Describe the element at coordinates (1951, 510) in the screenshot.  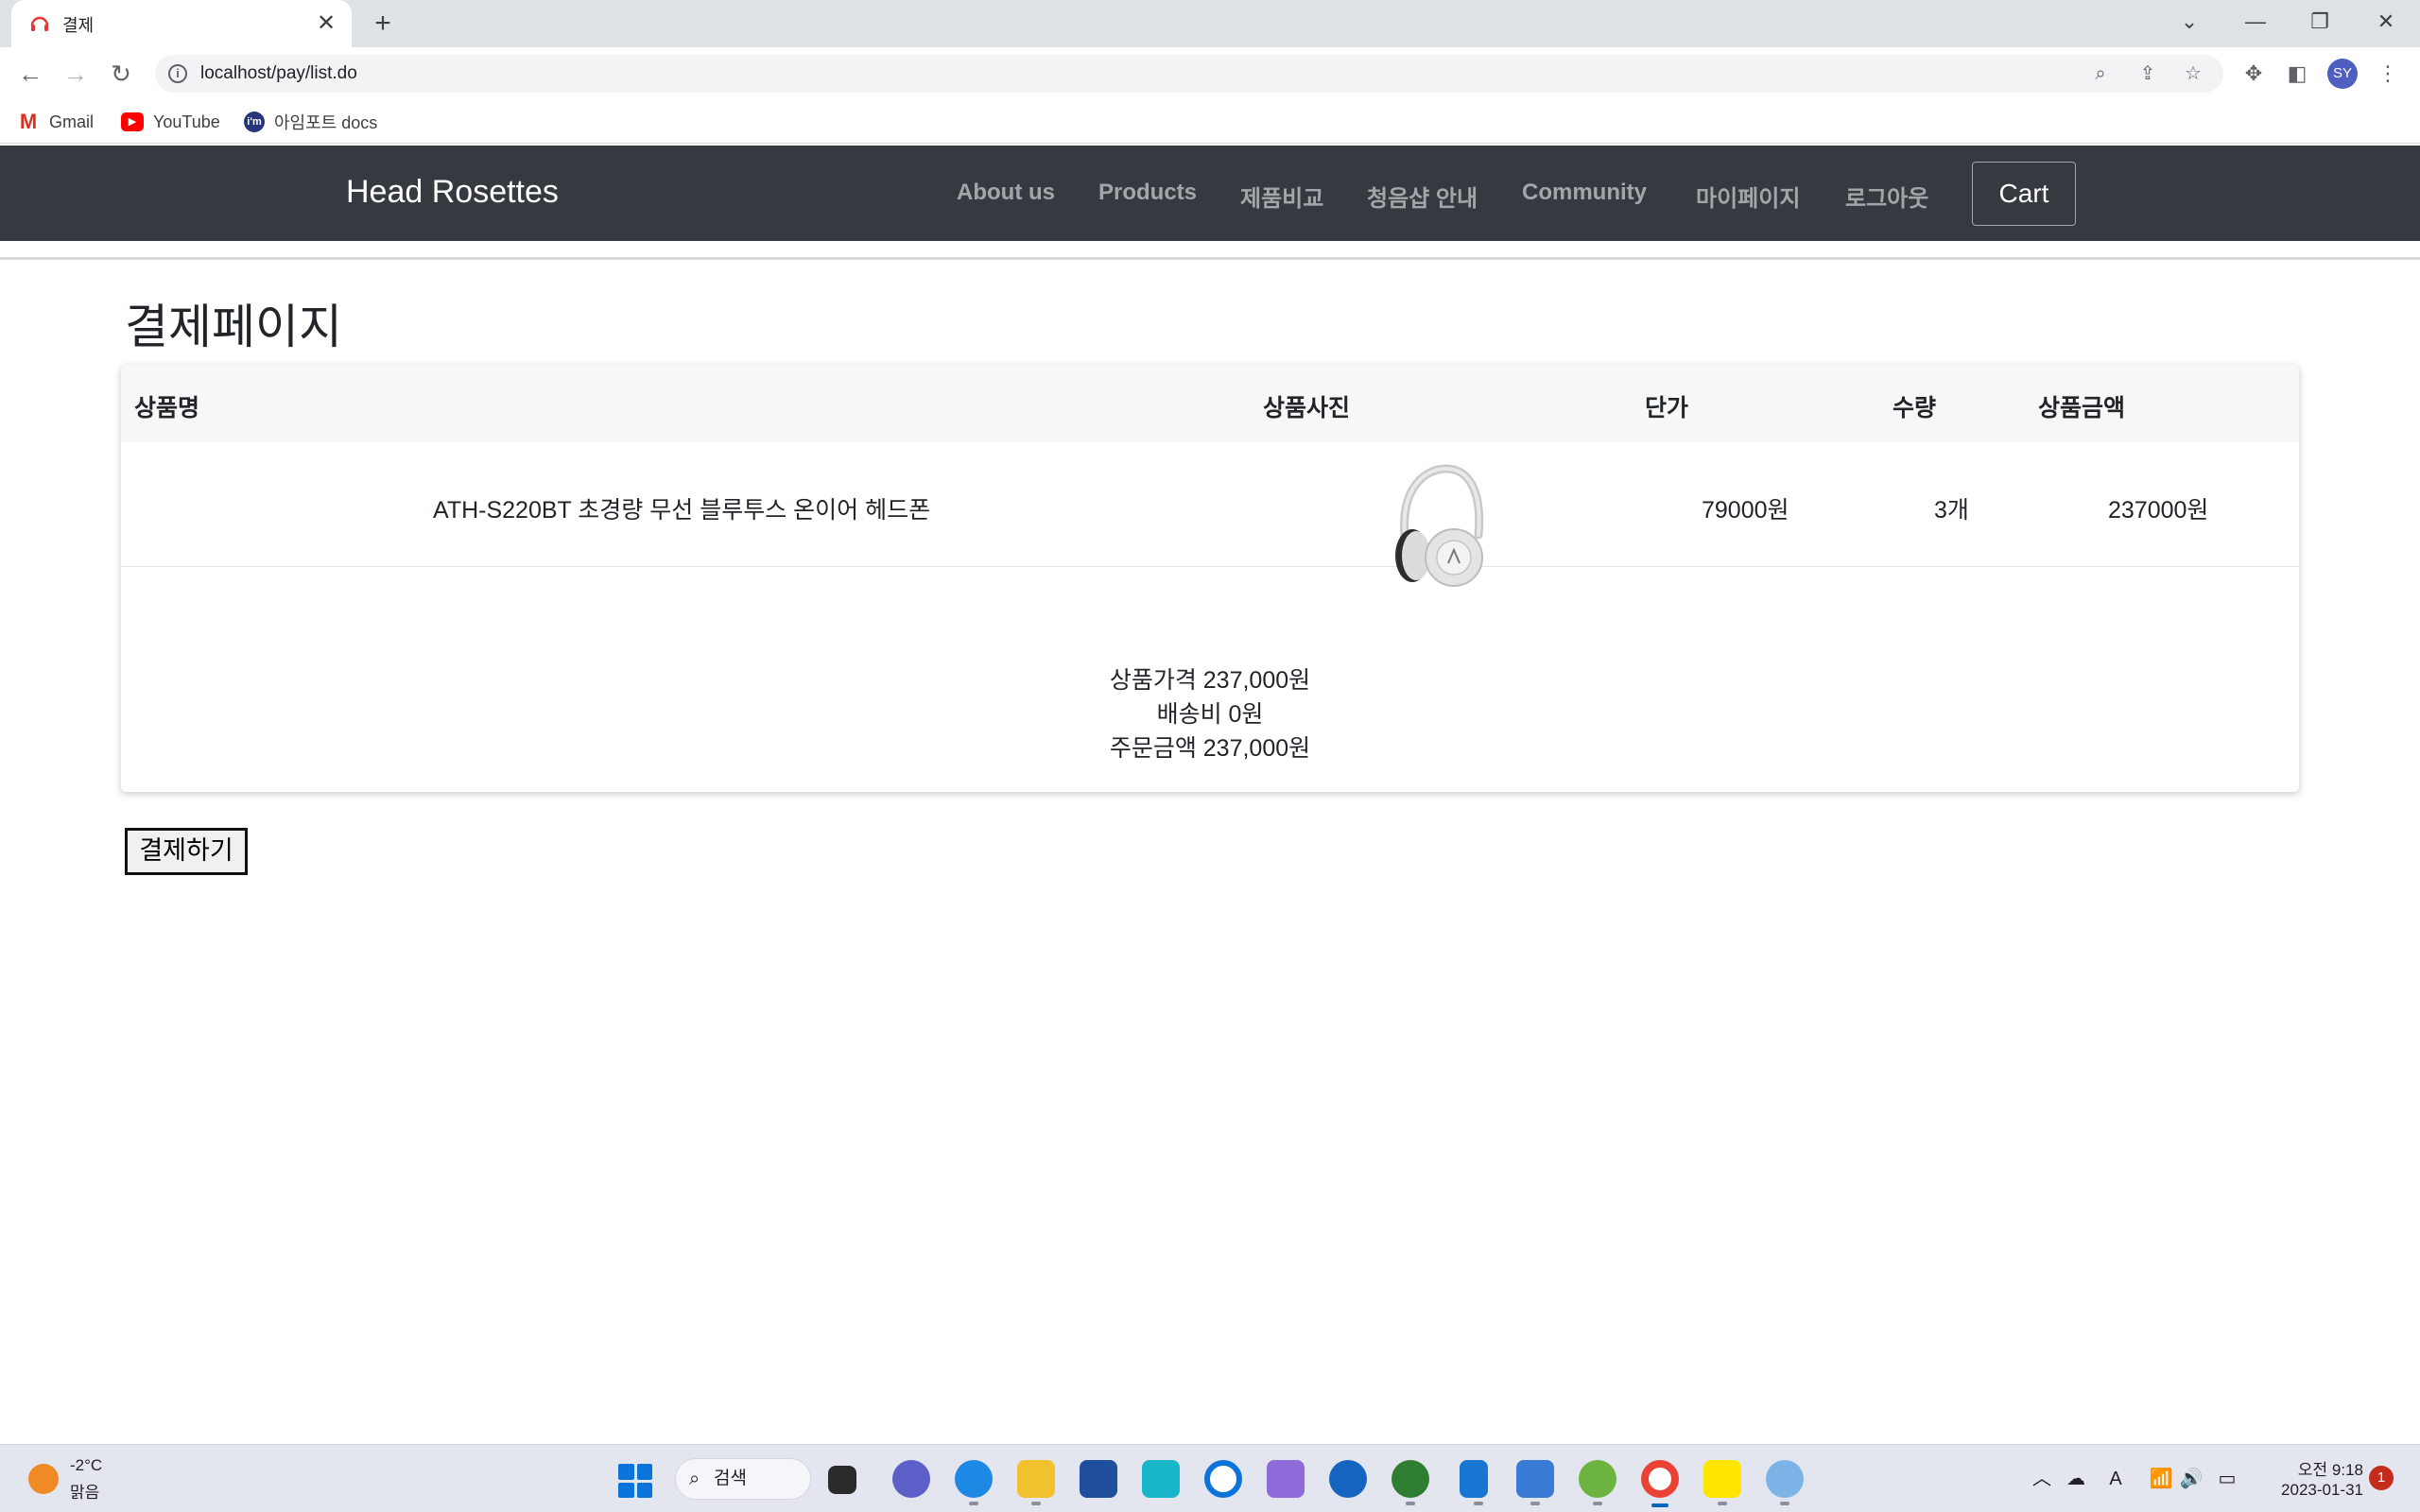
I see `quantity: 3개` at that location.